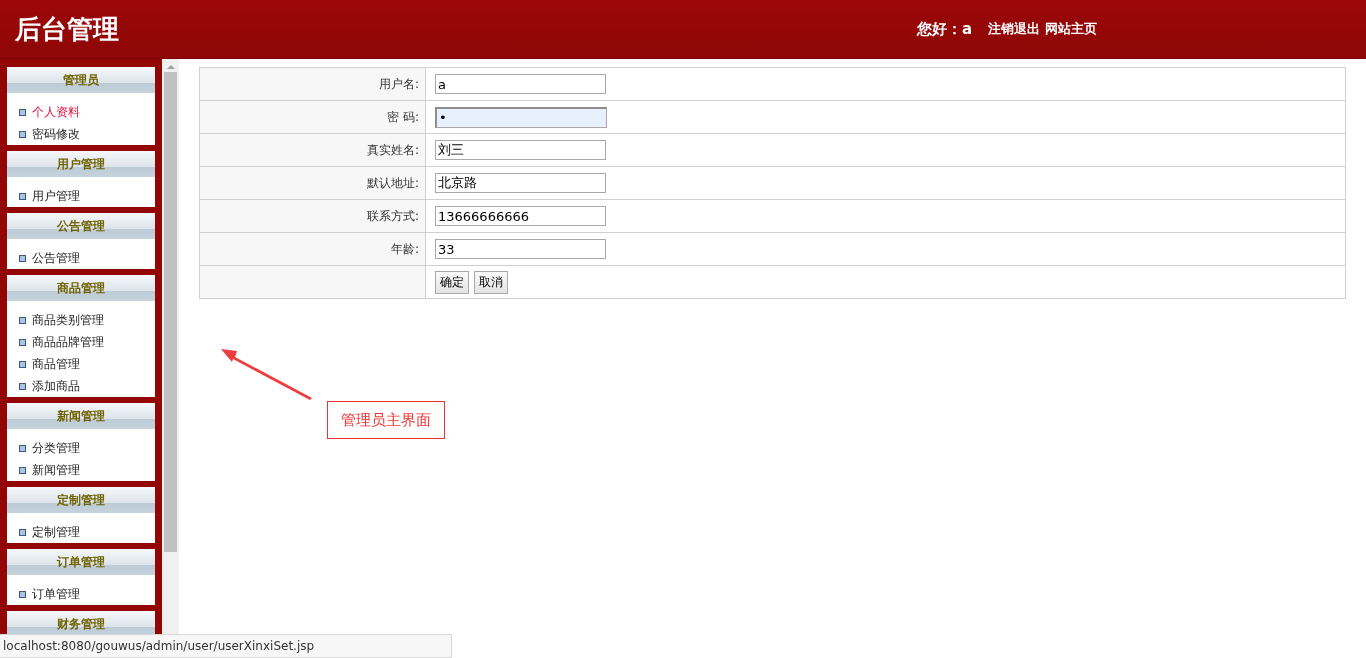 The height and width of the screenshot is (658, 1366). What do you see at coordinates (81, 562) in the screenshot?
I see `menu-group-heading: 订单管理` at bounding box center [81, 562].